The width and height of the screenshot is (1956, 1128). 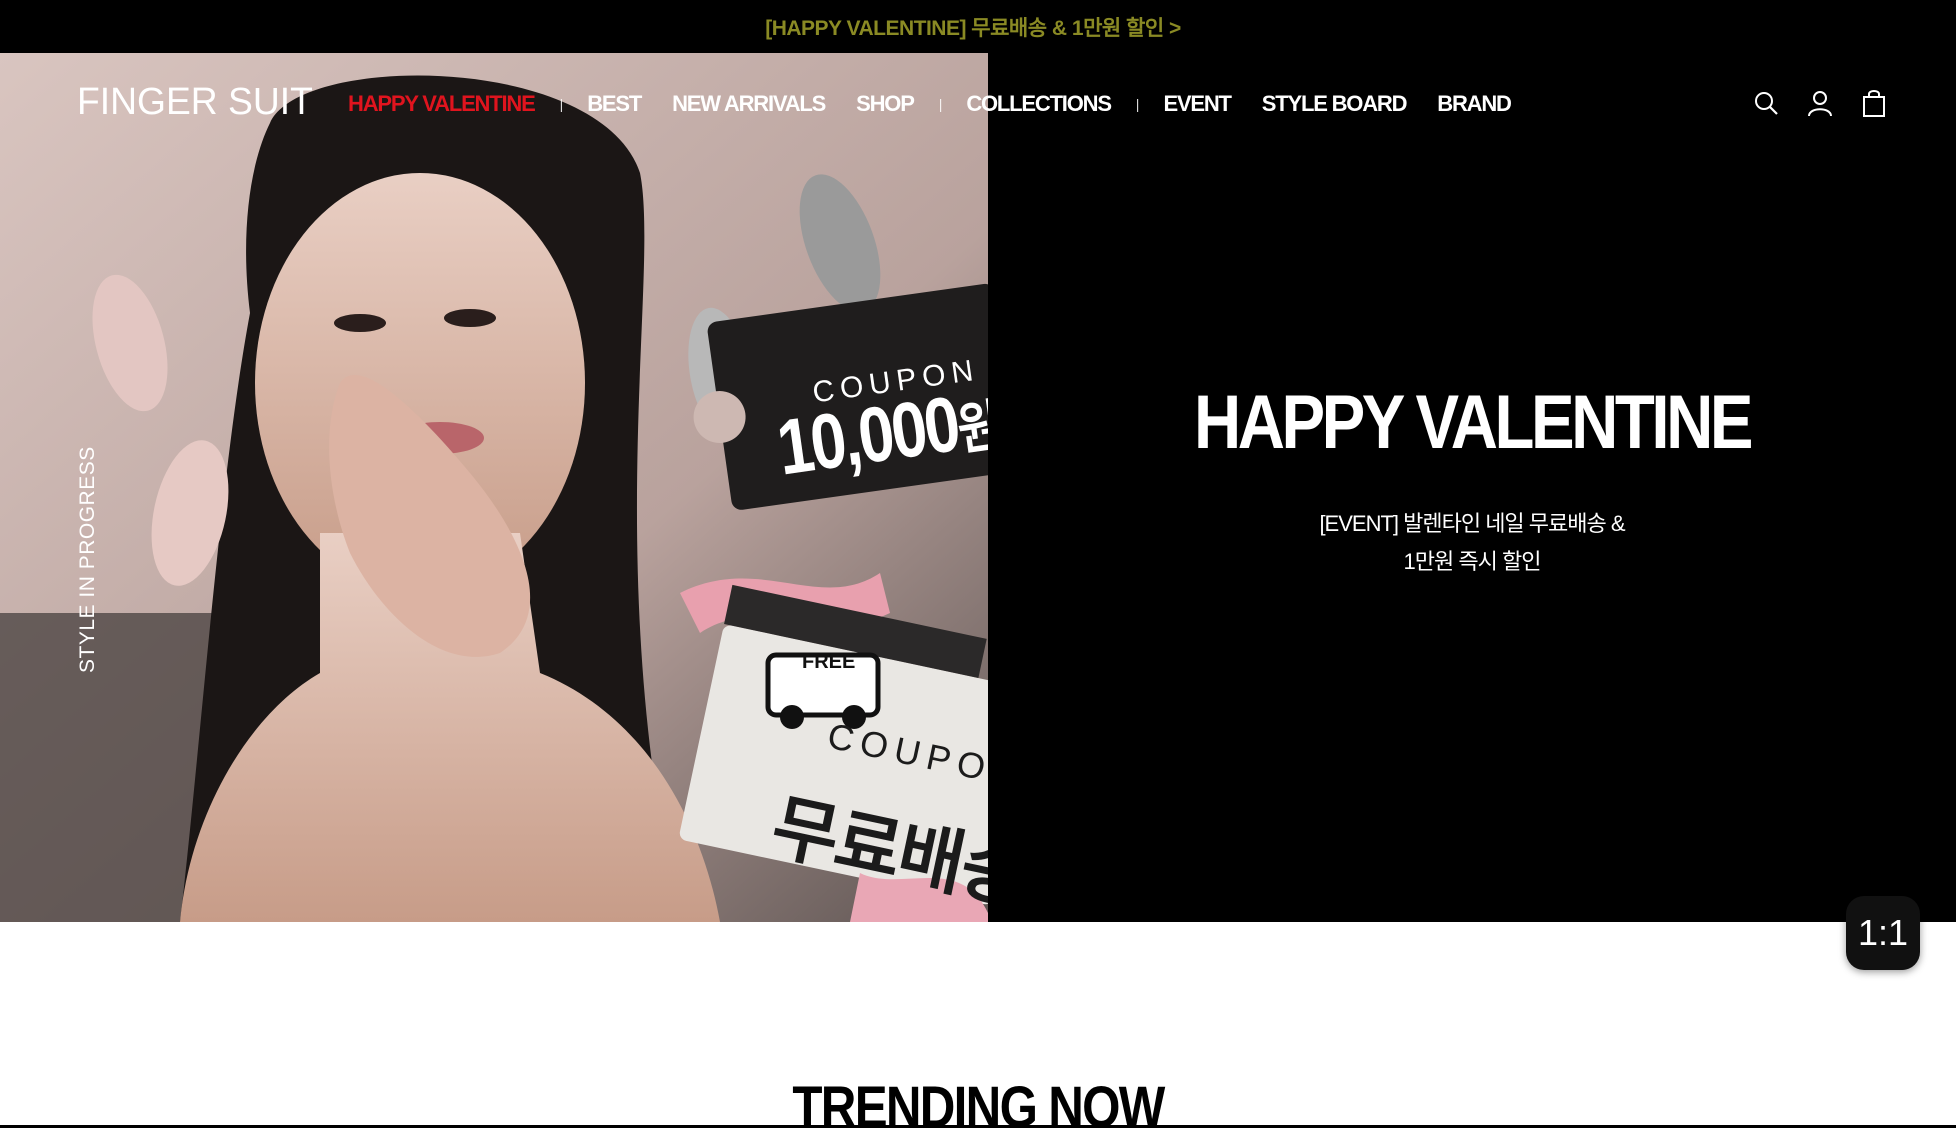 What do you see at coordinates (1472, 561) in the screenshot?
I see `hero-subtitle-line-2: 1만원 즉시 할인` at bounding box center [1472, 561].